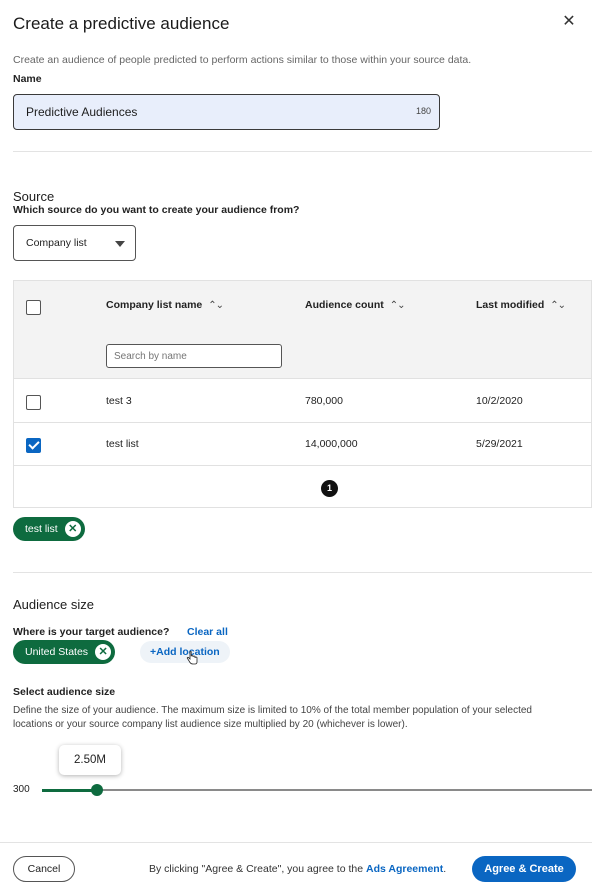  Describe the element at coordinates (499, 444) in the screenshot. I see `row-modified: 5/29/2021` at that location.